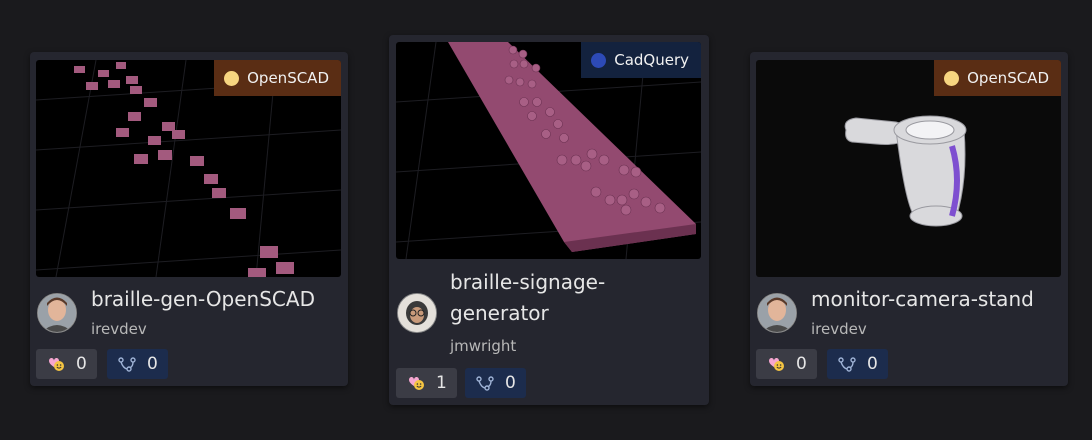 This screenshot has height=440, width=1092. What do you see at coordinates (548, 150) in the screenshot?
I see `model-thumbnail: CadQuery` at bounding box center [548, 150].